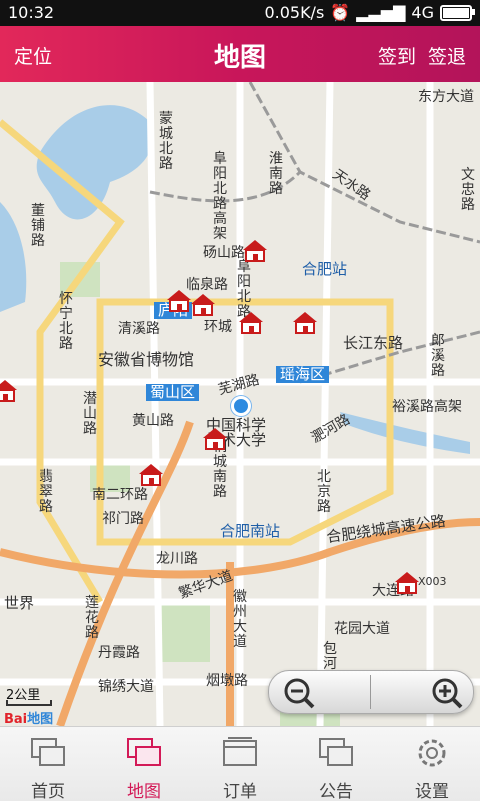 The height and width of the screenshot is (802, 480). What do you see at coordinates (240, 619) in the screenshot?
I see `label-huizhou: 徽州大道` at bounding box center [240, 619].